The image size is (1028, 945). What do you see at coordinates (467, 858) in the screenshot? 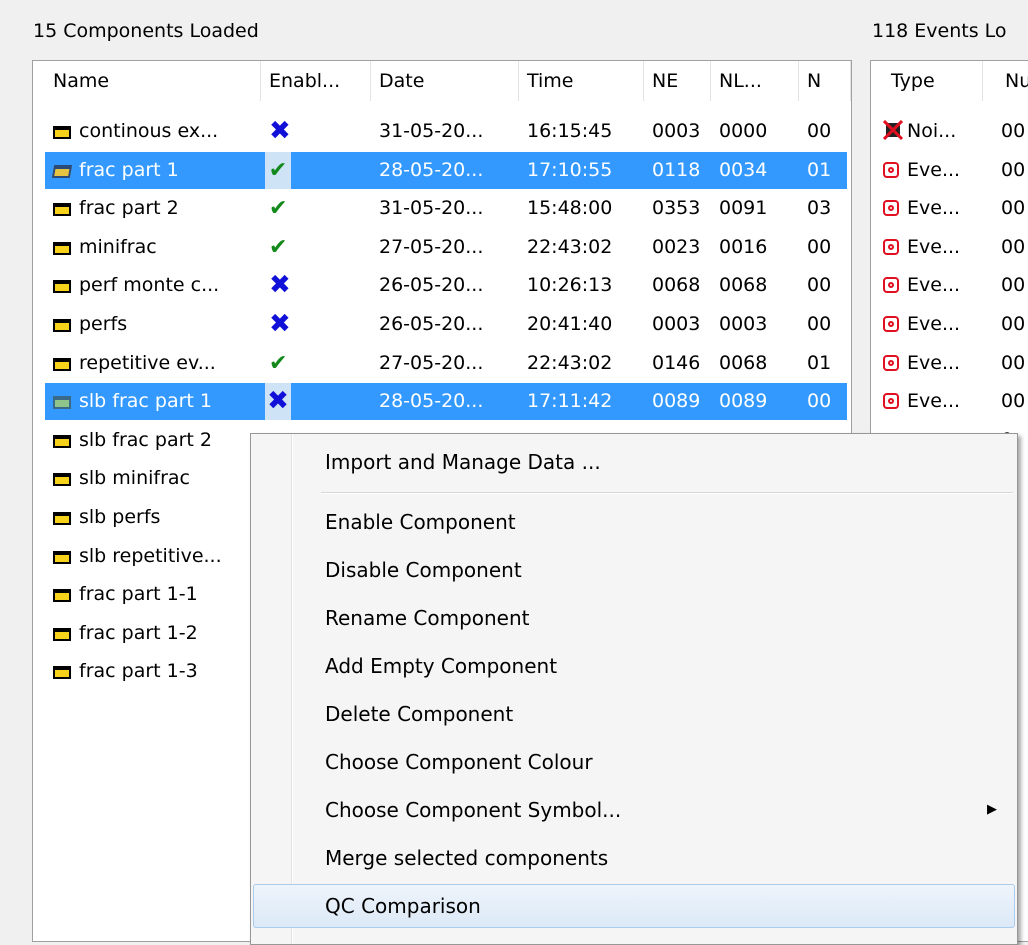
I see `menu-item-label: Merge selected components` at bounding box center [467, 858].